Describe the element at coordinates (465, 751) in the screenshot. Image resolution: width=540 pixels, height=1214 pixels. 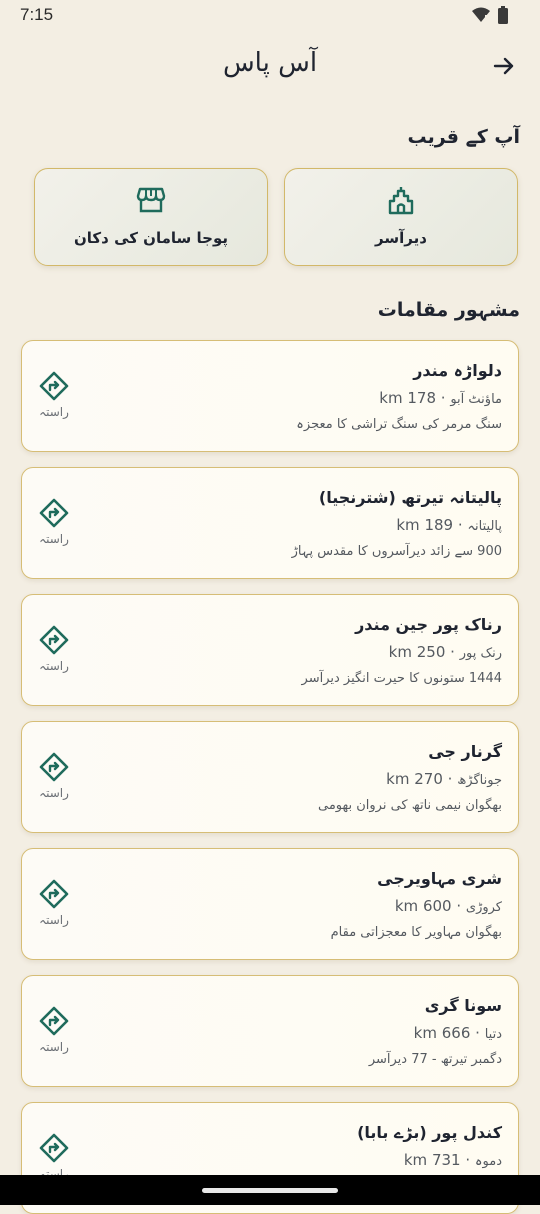
I see `place-name: گرنار جی` at that location.